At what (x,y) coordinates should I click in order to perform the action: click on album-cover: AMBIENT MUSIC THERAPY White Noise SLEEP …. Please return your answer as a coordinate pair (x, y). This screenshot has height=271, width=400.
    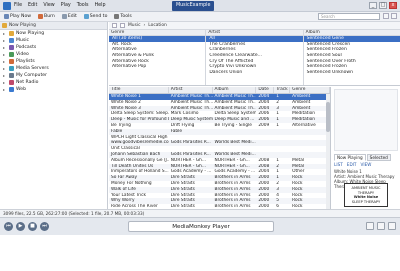
    Looking at the image, I should click on (366, 195).